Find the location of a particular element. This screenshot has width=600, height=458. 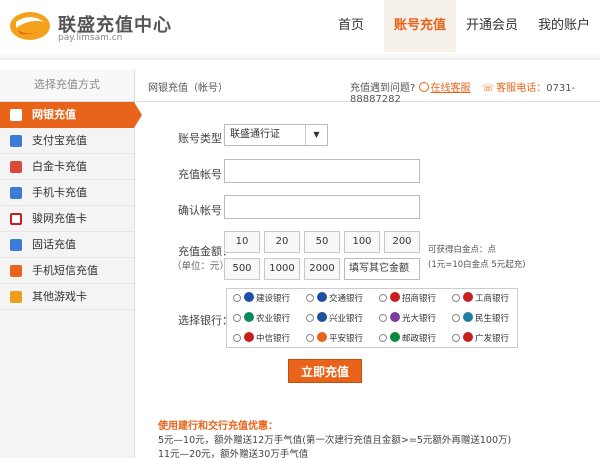

bank-option-cmbc: 民生银行 is located at coordinates (482, 319).